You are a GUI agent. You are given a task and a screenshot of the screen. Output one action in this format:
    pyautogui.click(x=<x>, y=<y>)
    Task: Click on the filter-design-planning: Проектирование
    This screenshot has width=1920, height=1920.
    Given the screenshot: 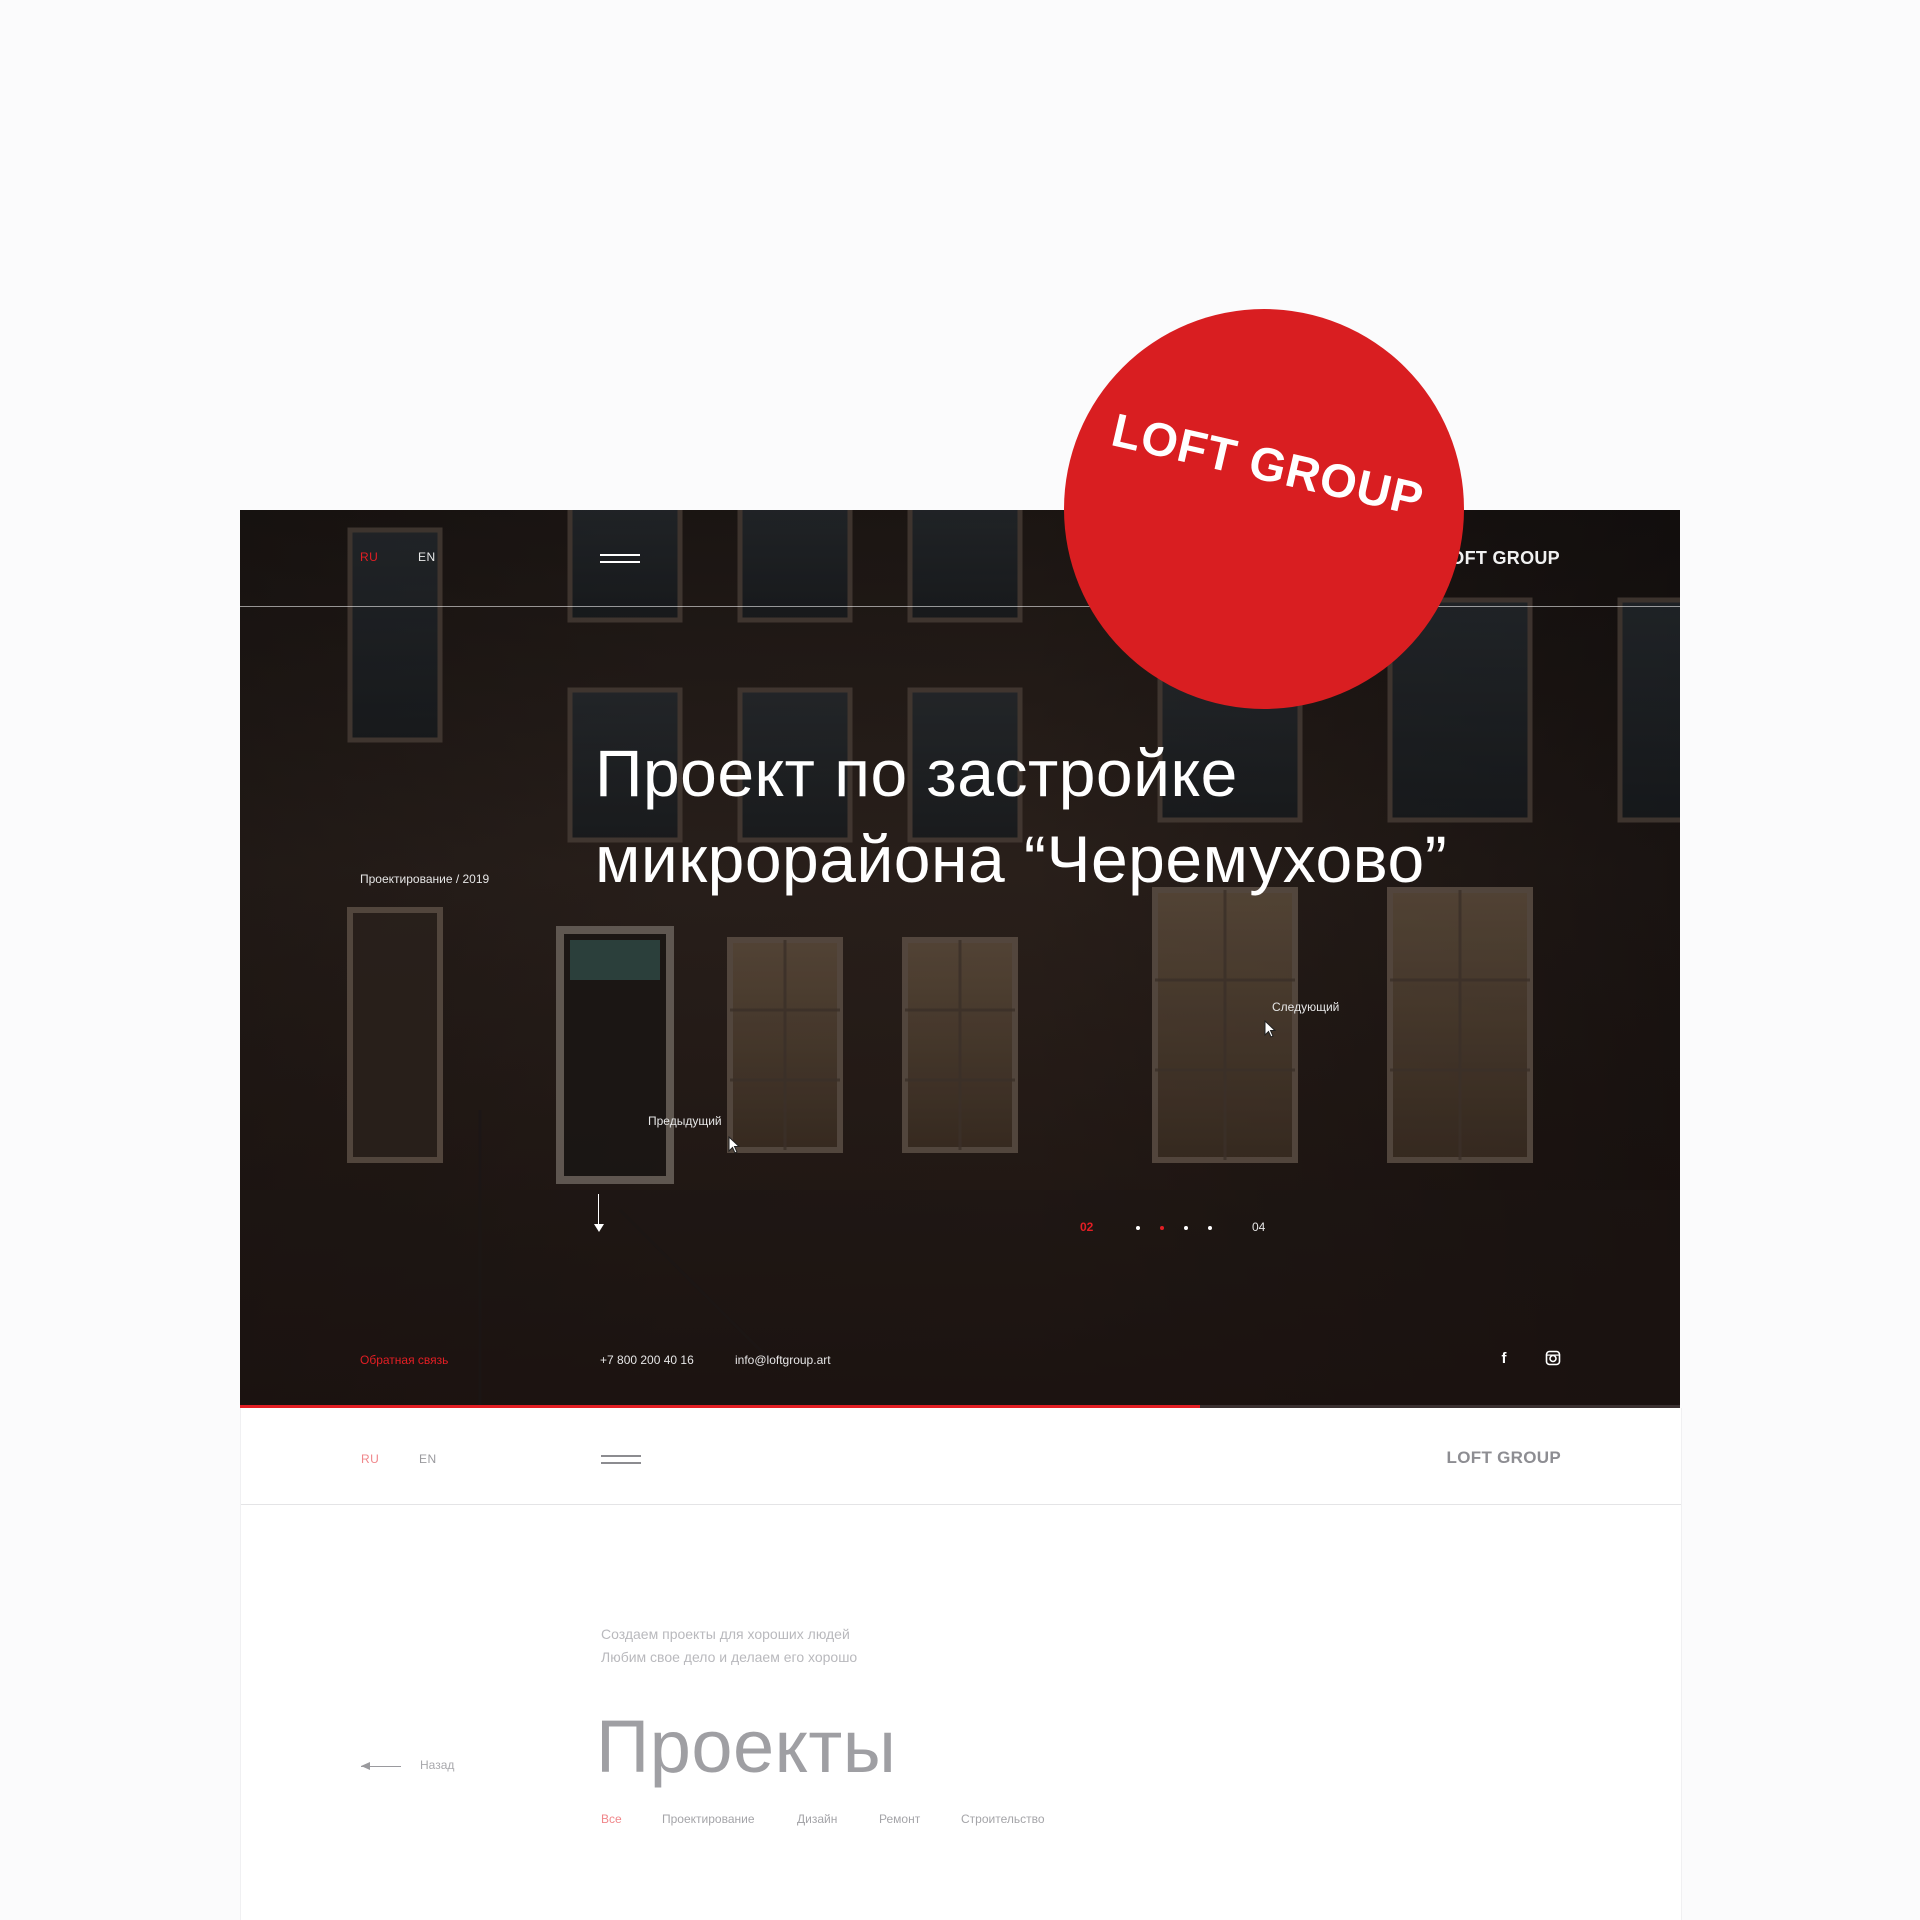 What is the action you would take?
    pyautogui.click(x=708, y=1819)
    